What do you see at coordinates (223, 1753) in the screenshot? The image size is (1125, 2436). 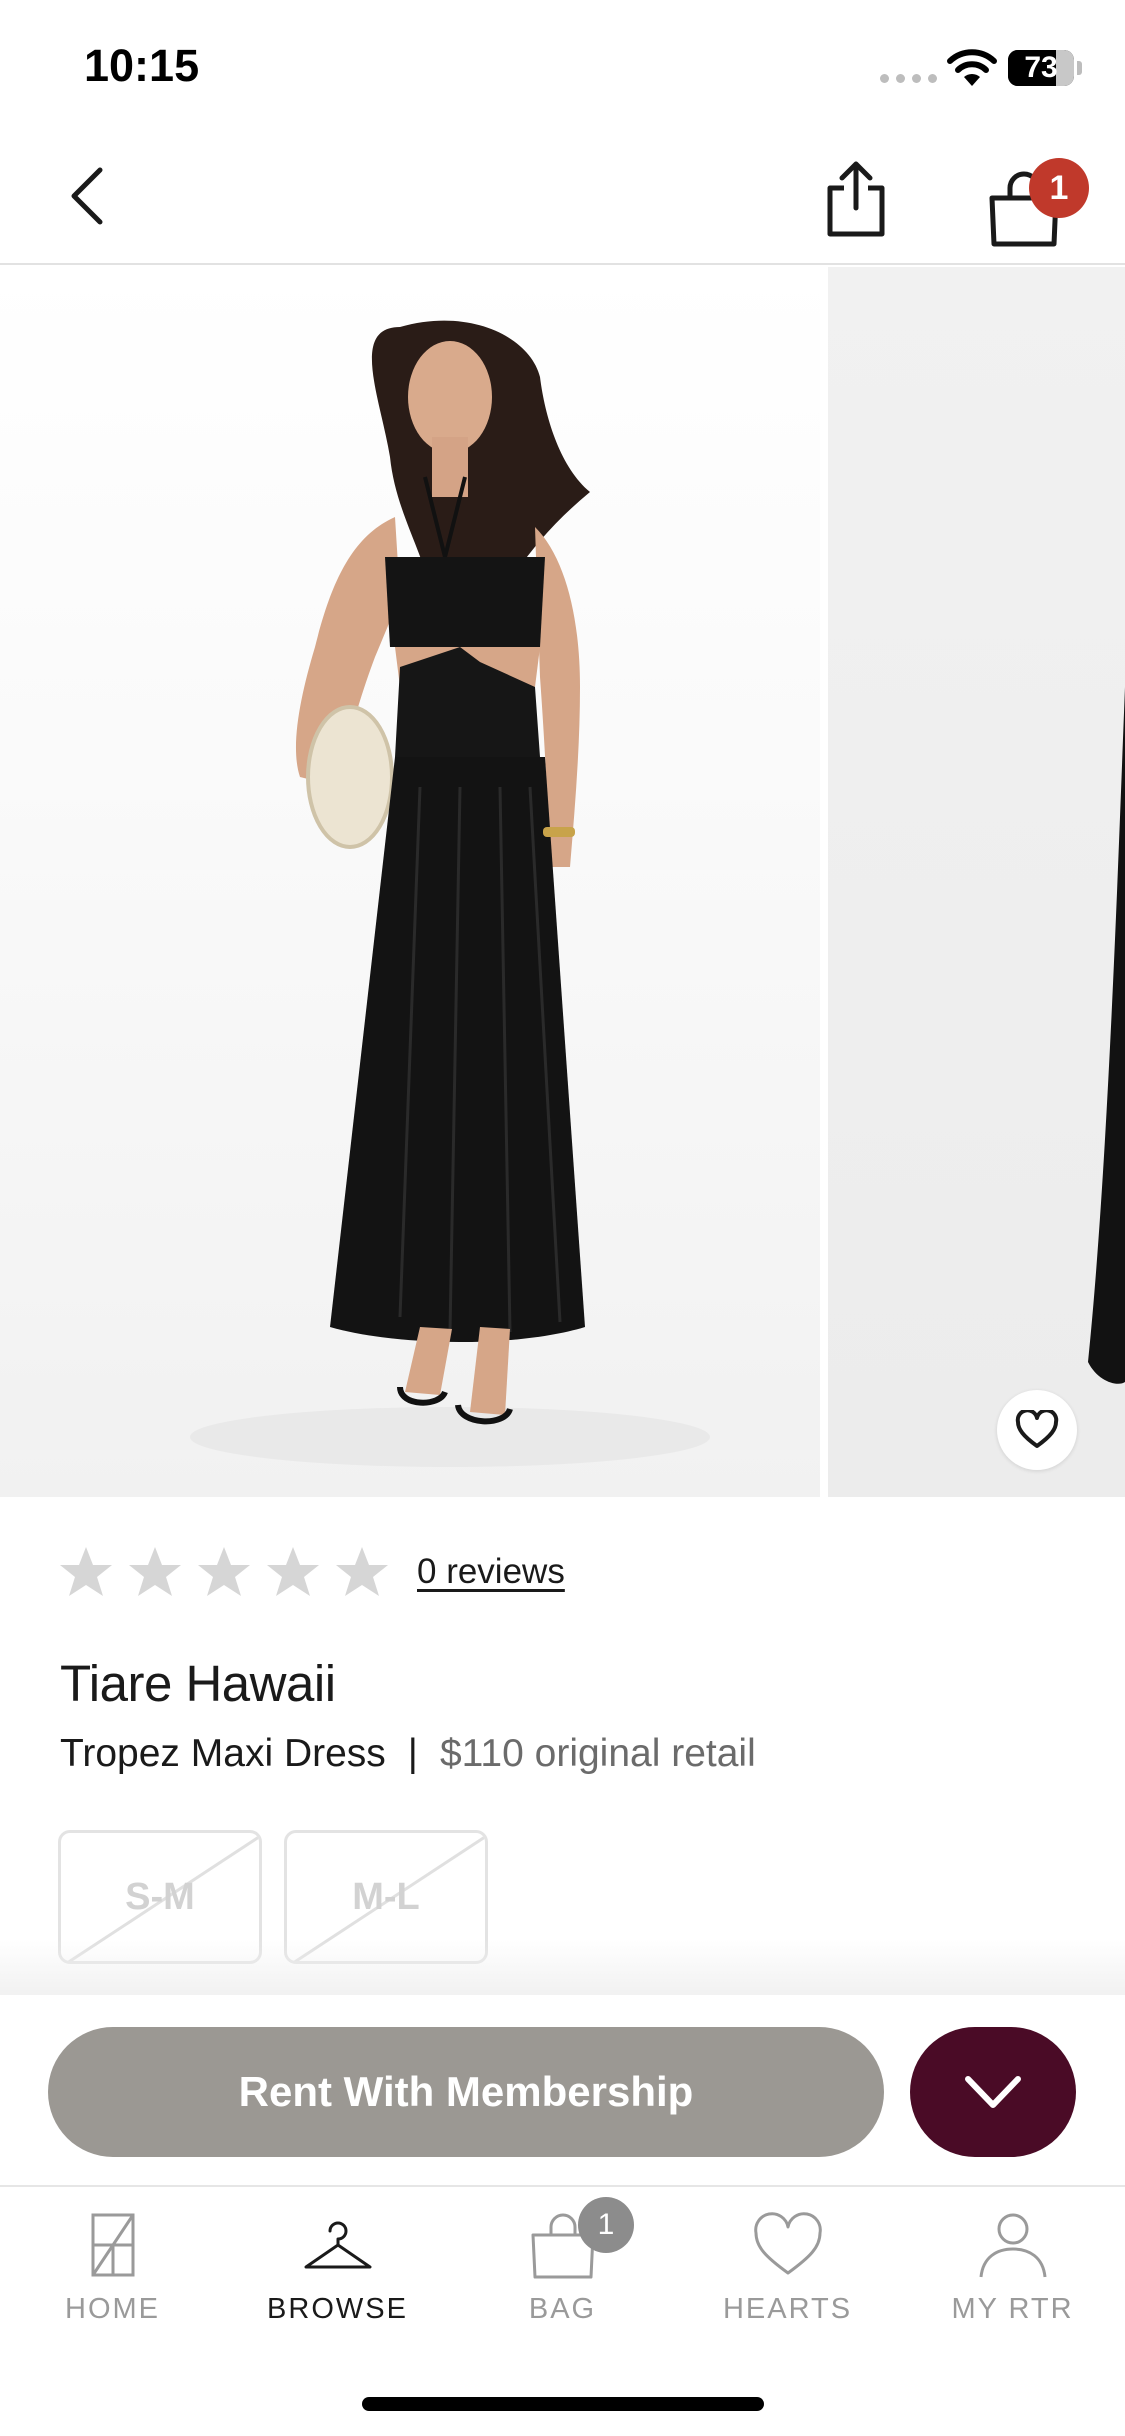 I see `product-name: Tropez Maxi Dress` at bounding box center [223, 1753].